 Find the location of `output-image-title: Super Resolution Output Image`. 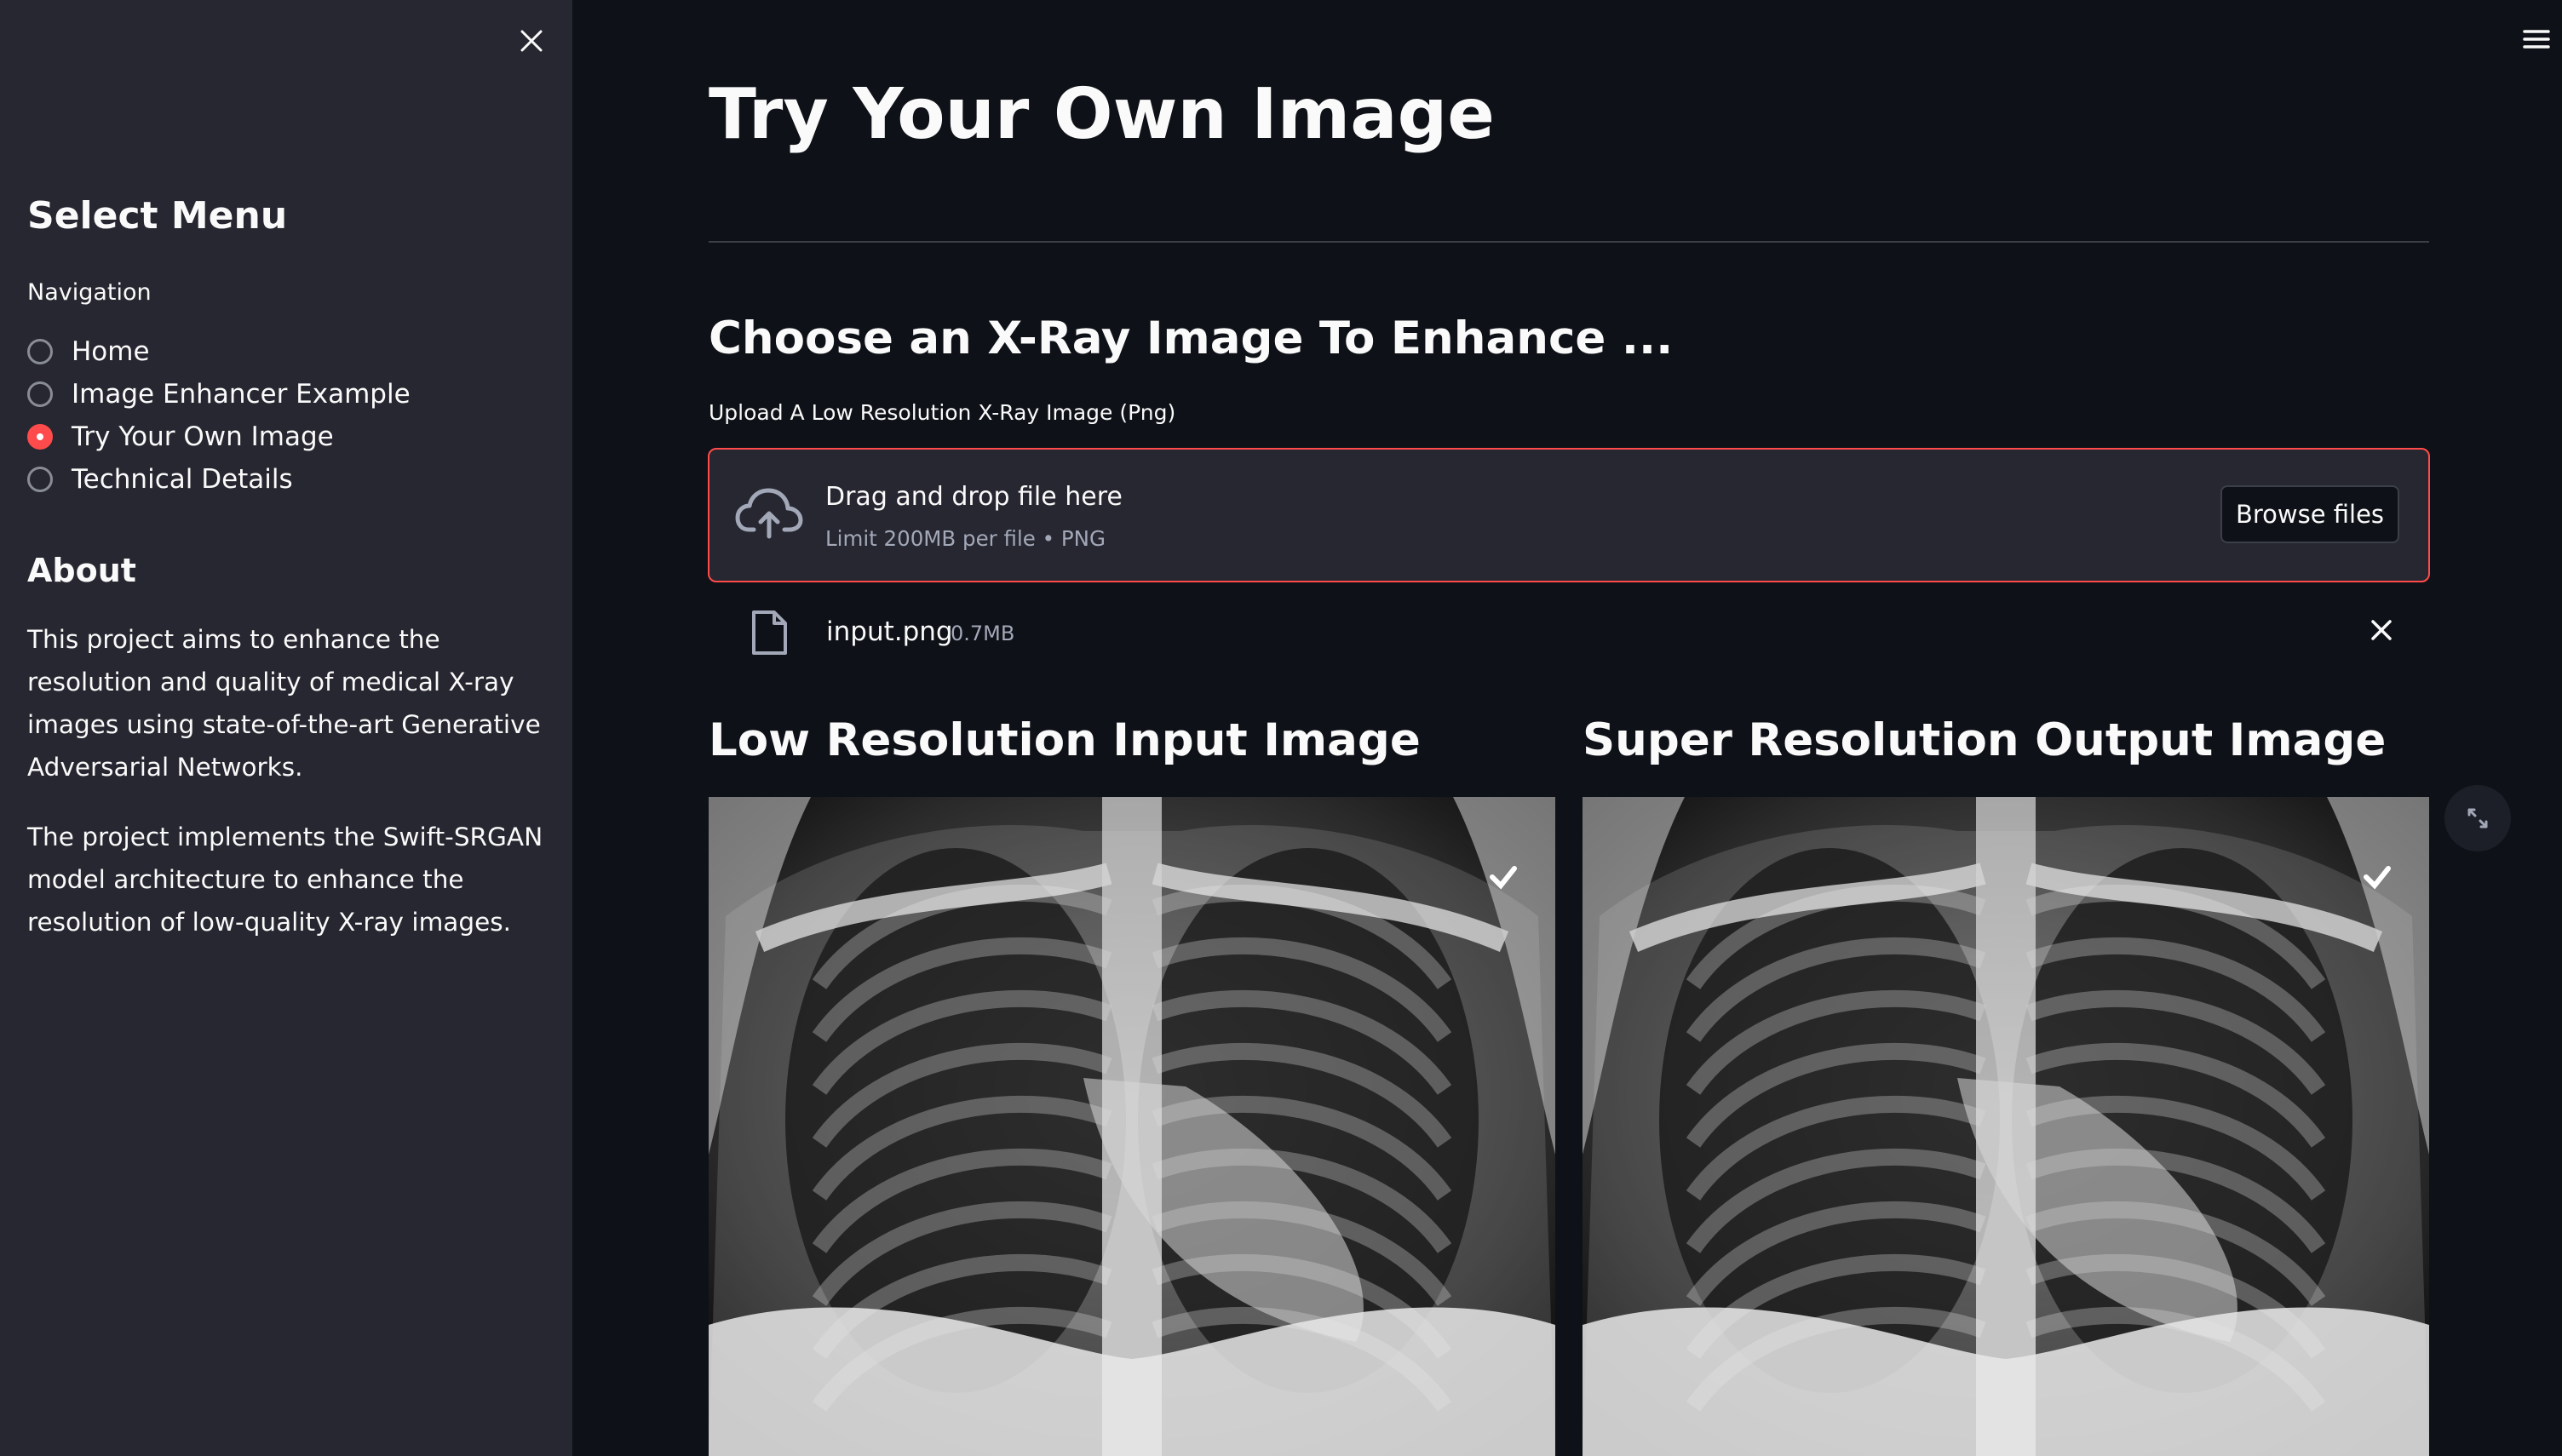

output-image-title: Super Resolution Output Image is located at coordinates (1985, 740).